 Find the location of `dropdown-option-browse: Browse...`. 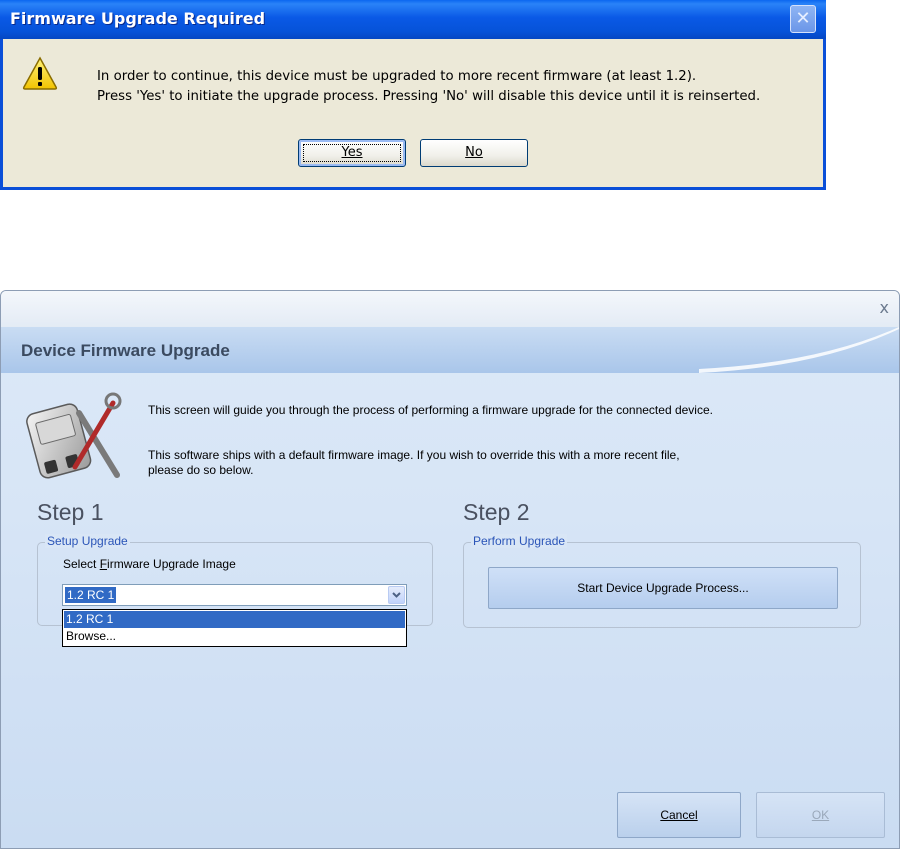

dropdown-option-browse: Browse... is located at coordinates (234, 636).